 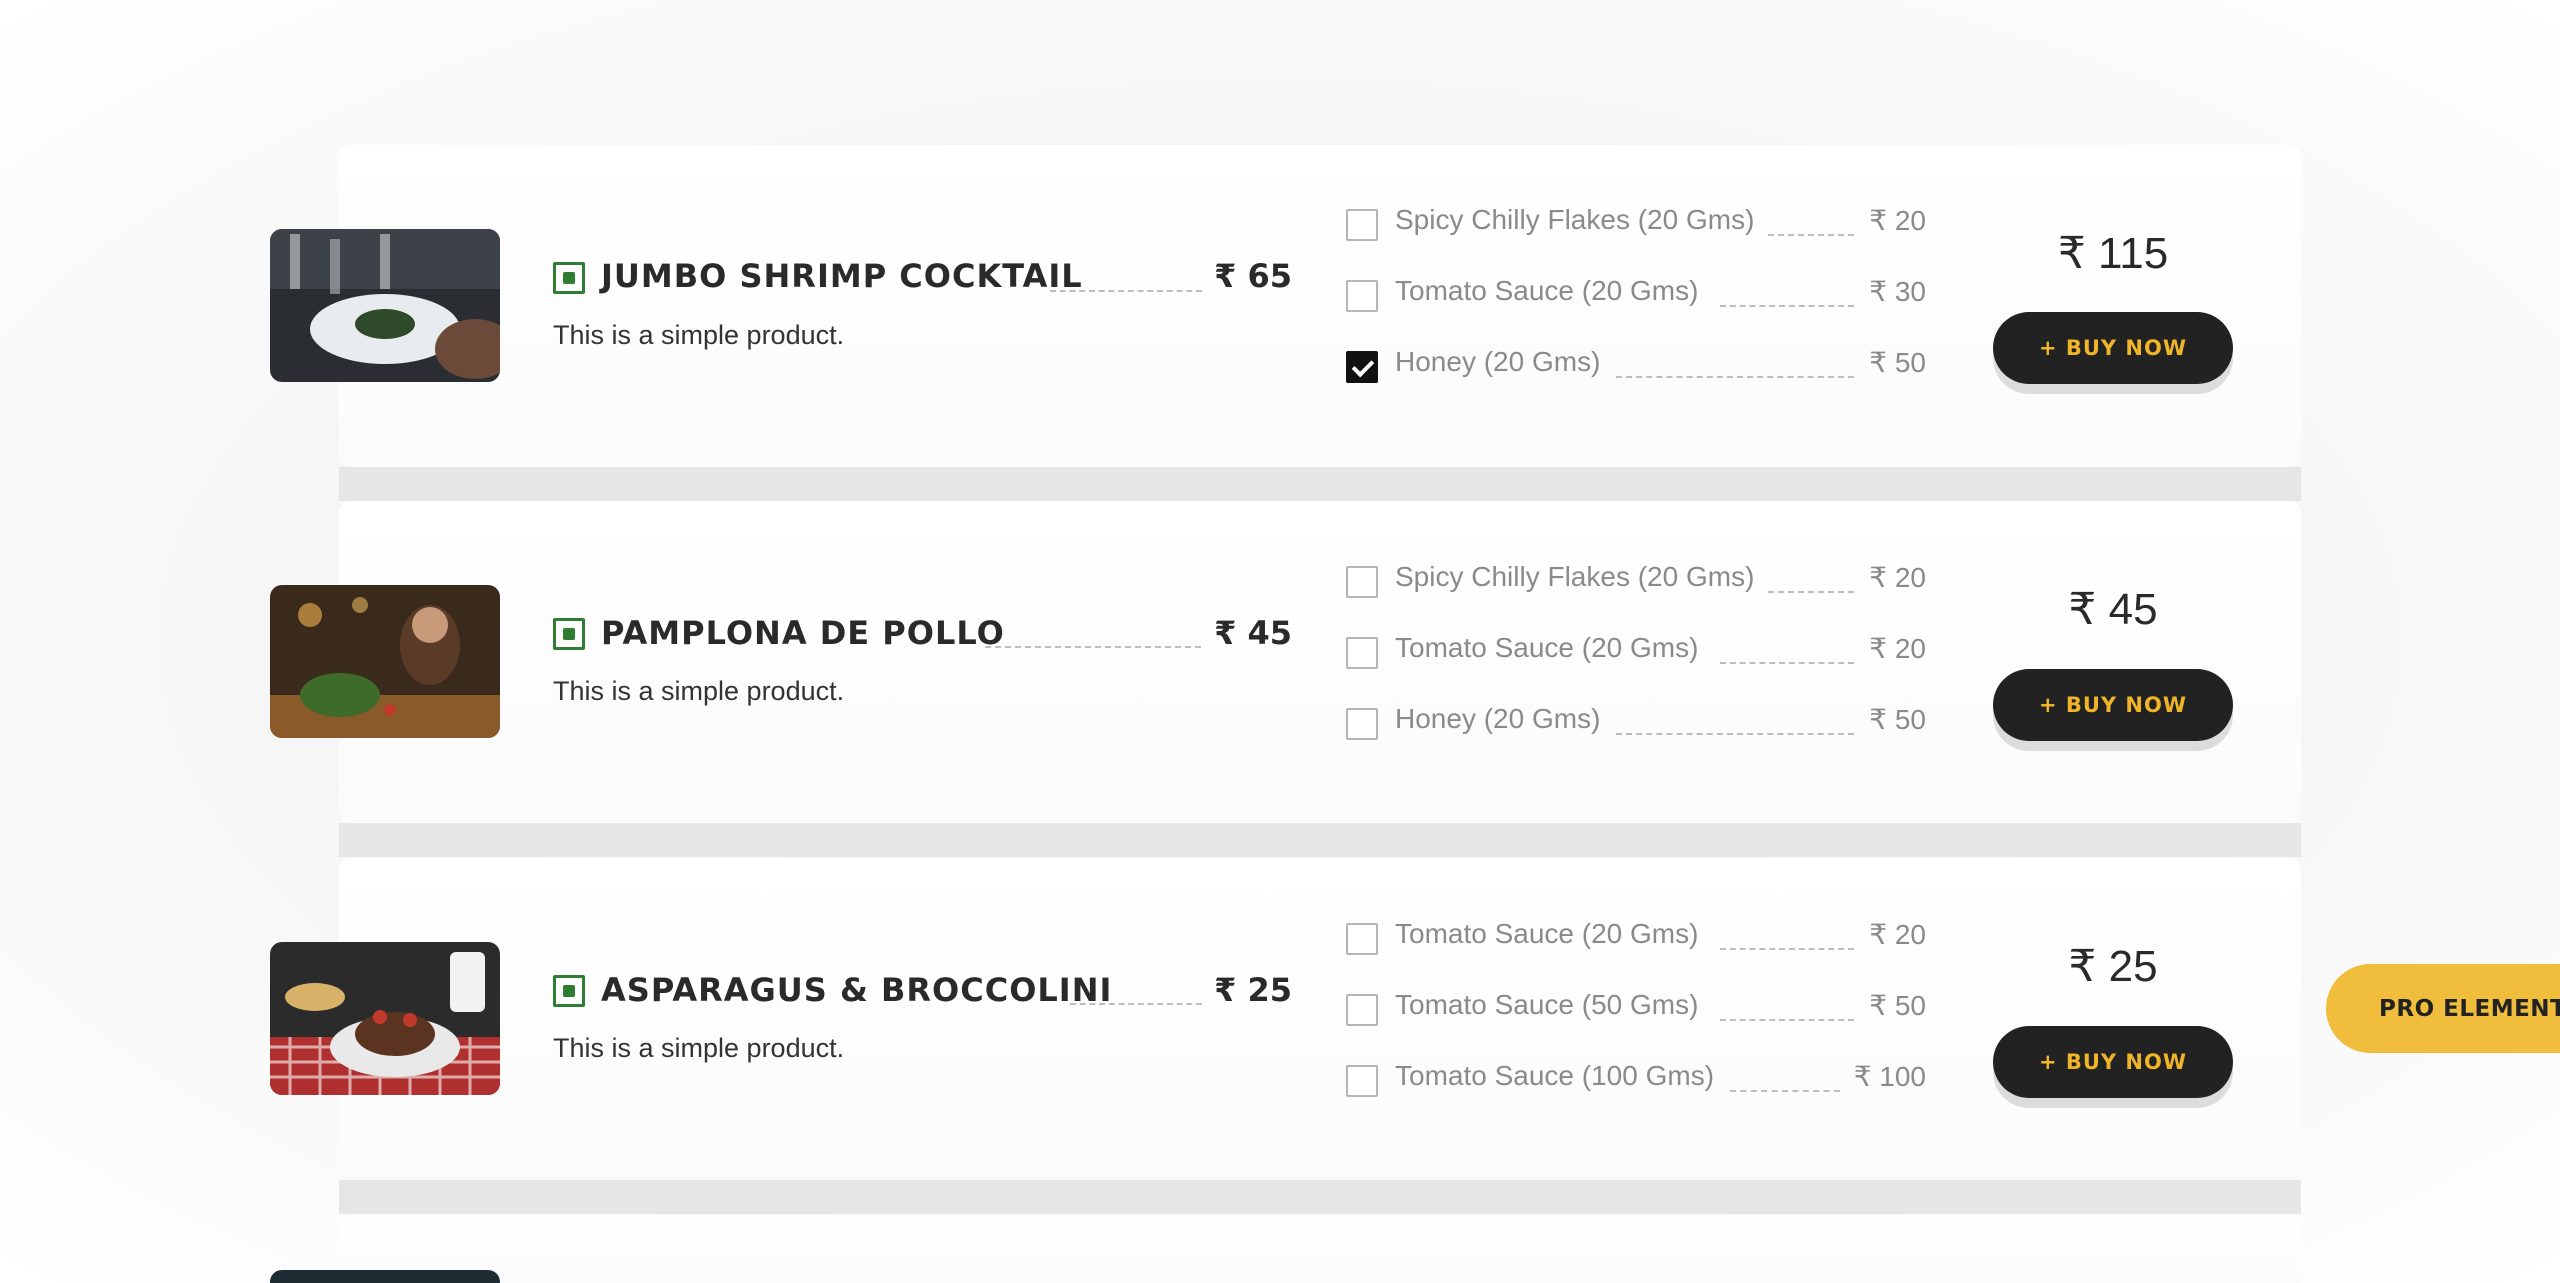 What do you see at coordinates (1889, 1076) in the screenshot?
I see `addon-price: ₹ 100` at bounding box center [1889, 1076].